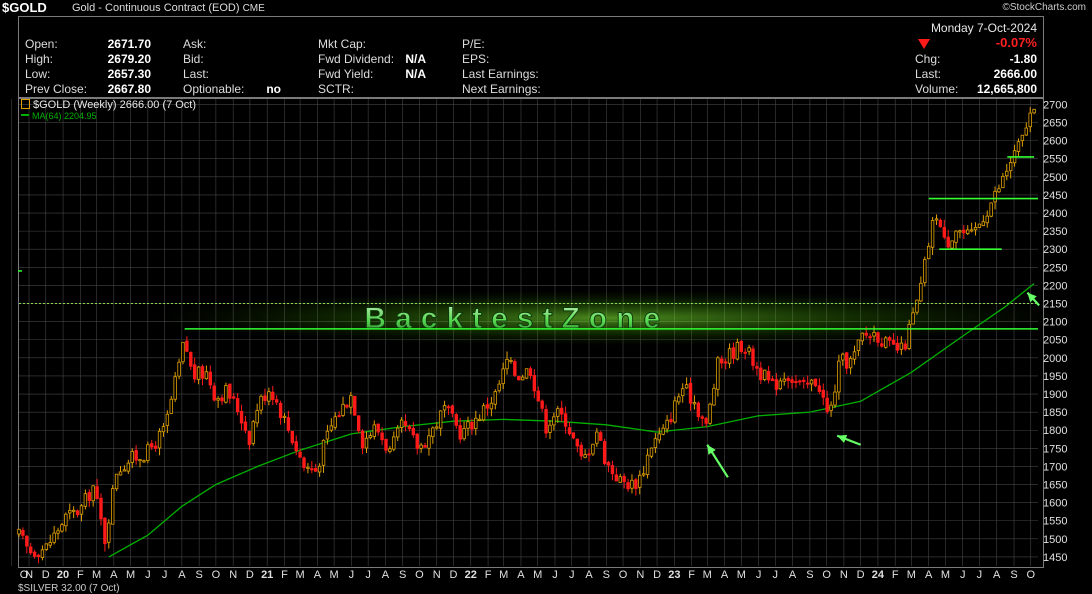  What do you see at coordinates (1055, 377) in the screenshot?
I see `y-tick-label: 1950` at bounding box center [1055, 377].